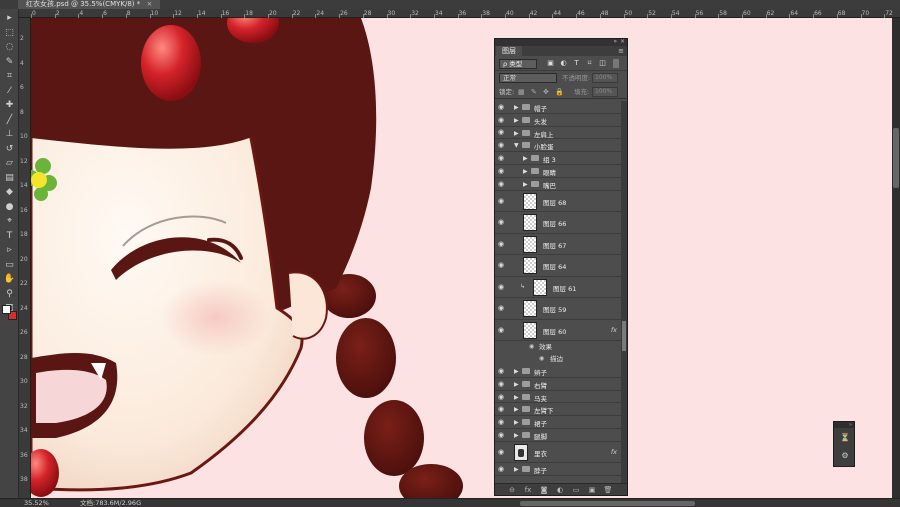 The width and height of the screenshot is (900, 507). I want to click on quick-select-tool-icon: ✎, so click(9, 62).